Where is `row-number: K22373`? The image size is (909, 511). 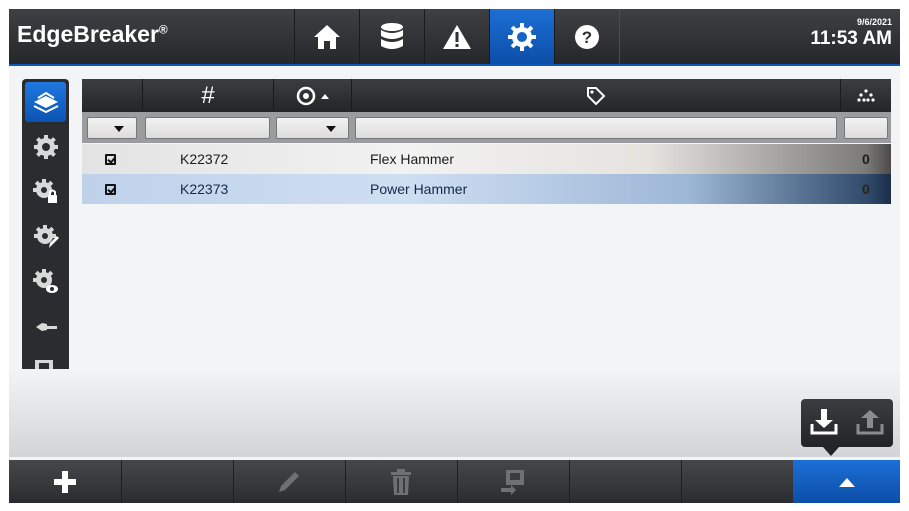
row-number: K22373 is located at coordinates (204, 189).